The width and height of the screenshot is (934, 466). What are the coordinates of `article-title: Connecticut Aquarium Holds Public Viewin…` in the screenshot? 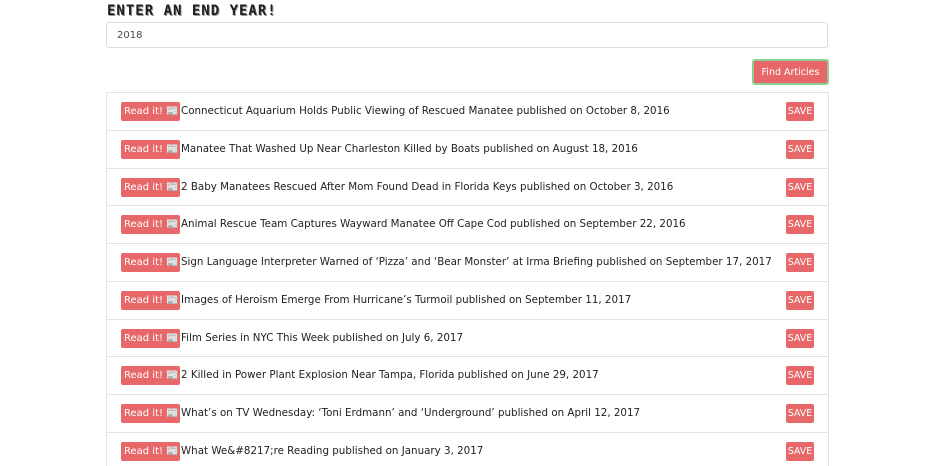 It's located at (425, 111).